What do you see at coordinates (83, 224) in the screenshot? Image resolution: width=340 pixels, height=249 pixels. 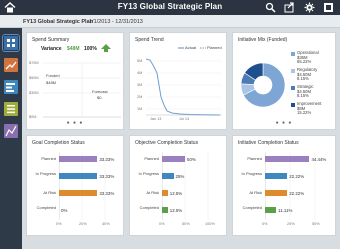 I see `x-tick: 20%` at bounding box center [83, 224].